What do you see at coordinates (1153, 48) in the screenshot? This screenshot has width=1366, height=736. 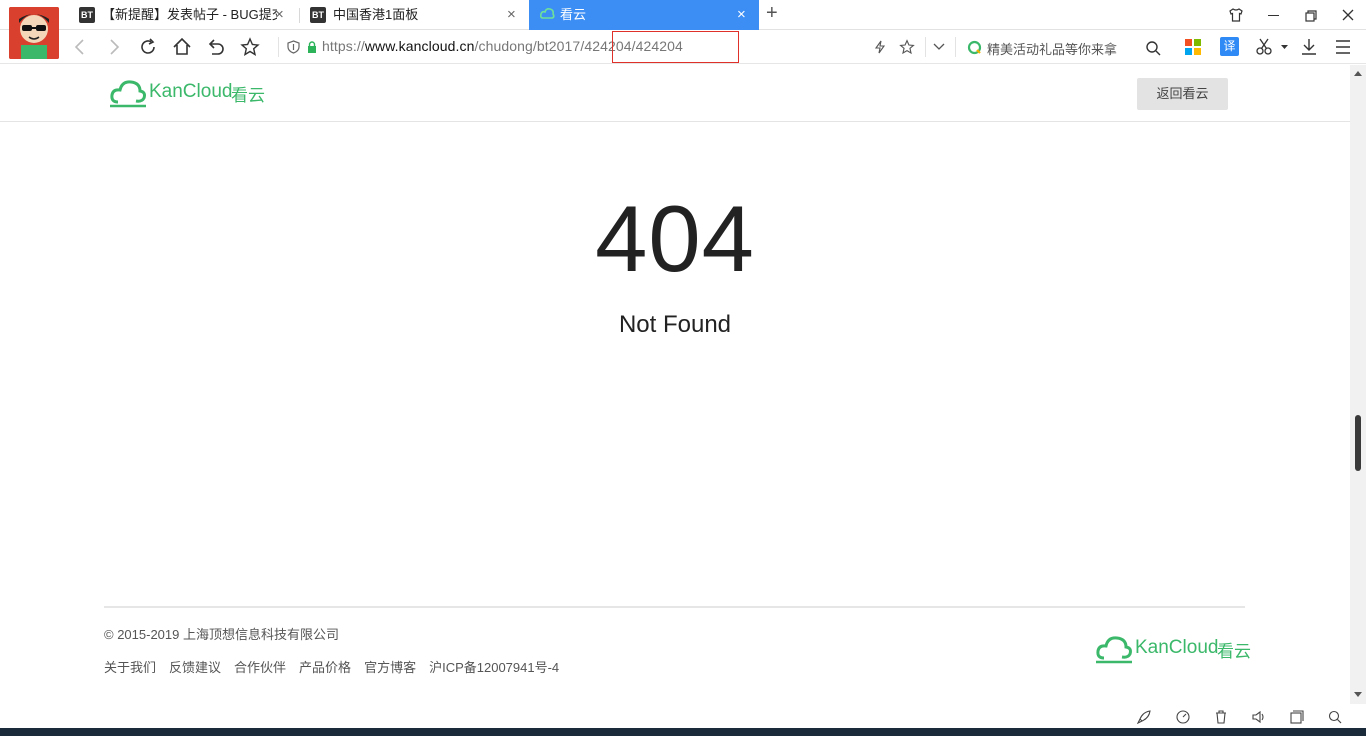 I see `search-icon` at bounding box center [1153, 48].